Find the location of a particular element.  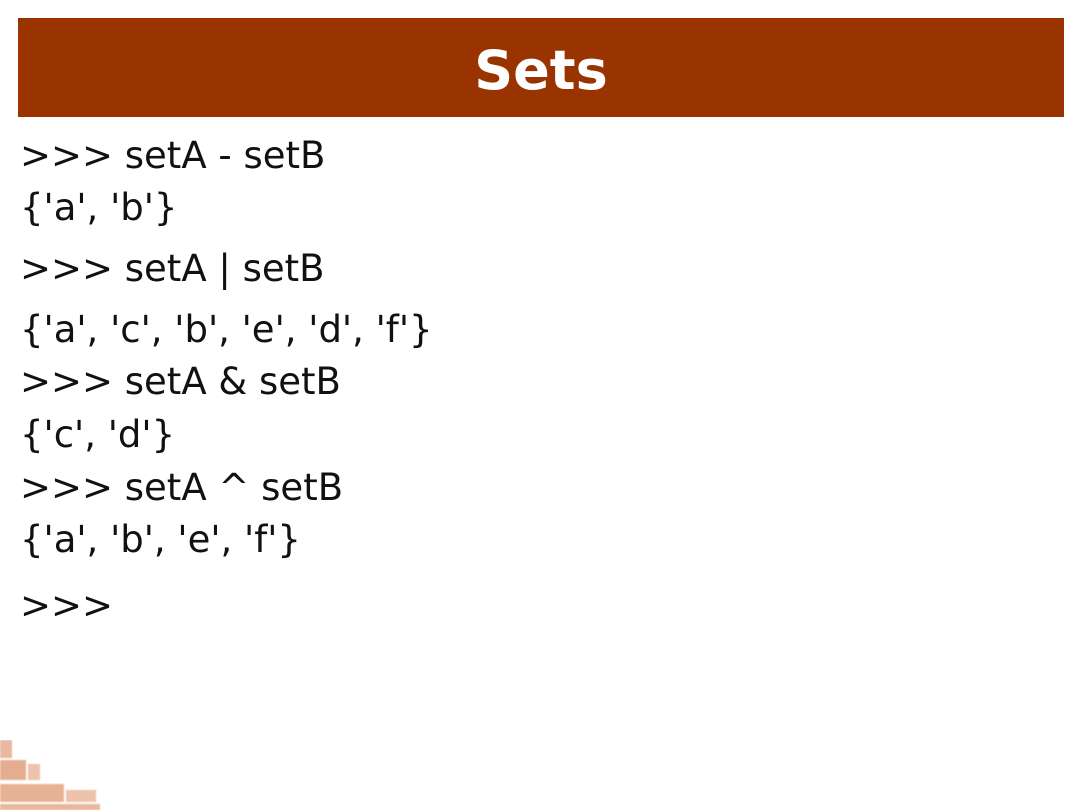

slide-title: Sets is located at coordinates (541, 70).